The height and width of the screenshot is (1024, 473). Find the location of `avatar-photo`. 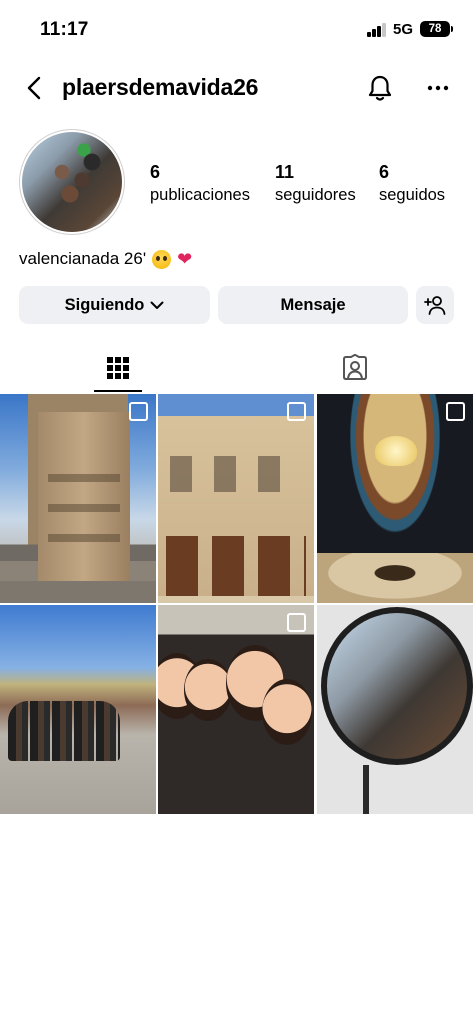

avatar-photo is located at coordinates (72, 182).